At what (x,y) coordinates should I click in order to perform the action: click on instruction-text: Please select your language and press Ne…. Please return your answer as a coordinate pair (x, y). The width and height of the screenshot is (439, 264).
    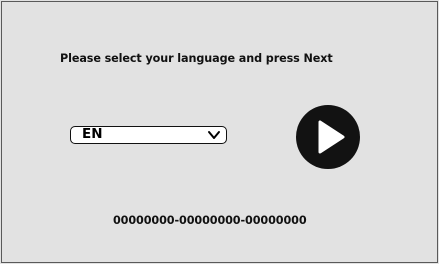
    Looking at the image, I should click on (196, 58).